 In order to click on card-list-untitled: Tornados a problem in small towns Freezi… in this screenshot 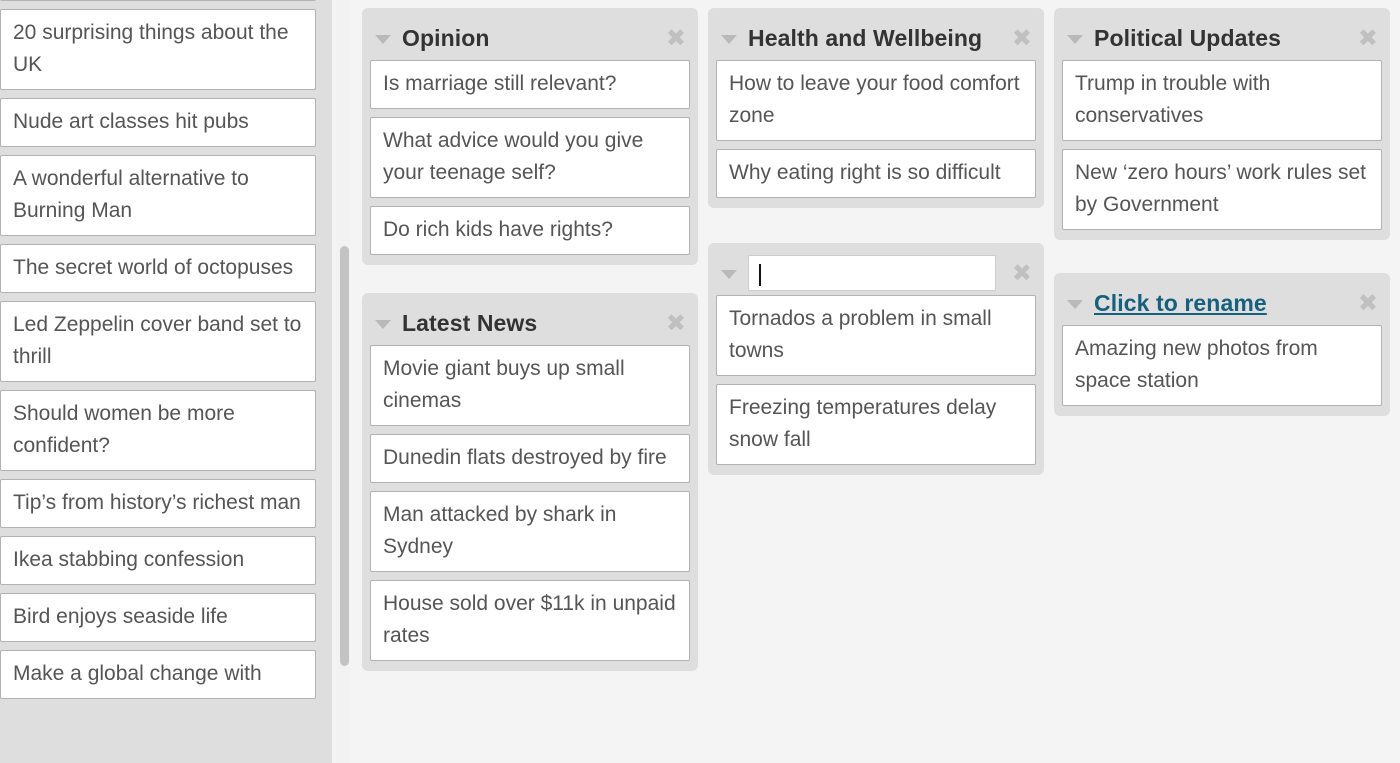, I will do `click(876, 380)`.